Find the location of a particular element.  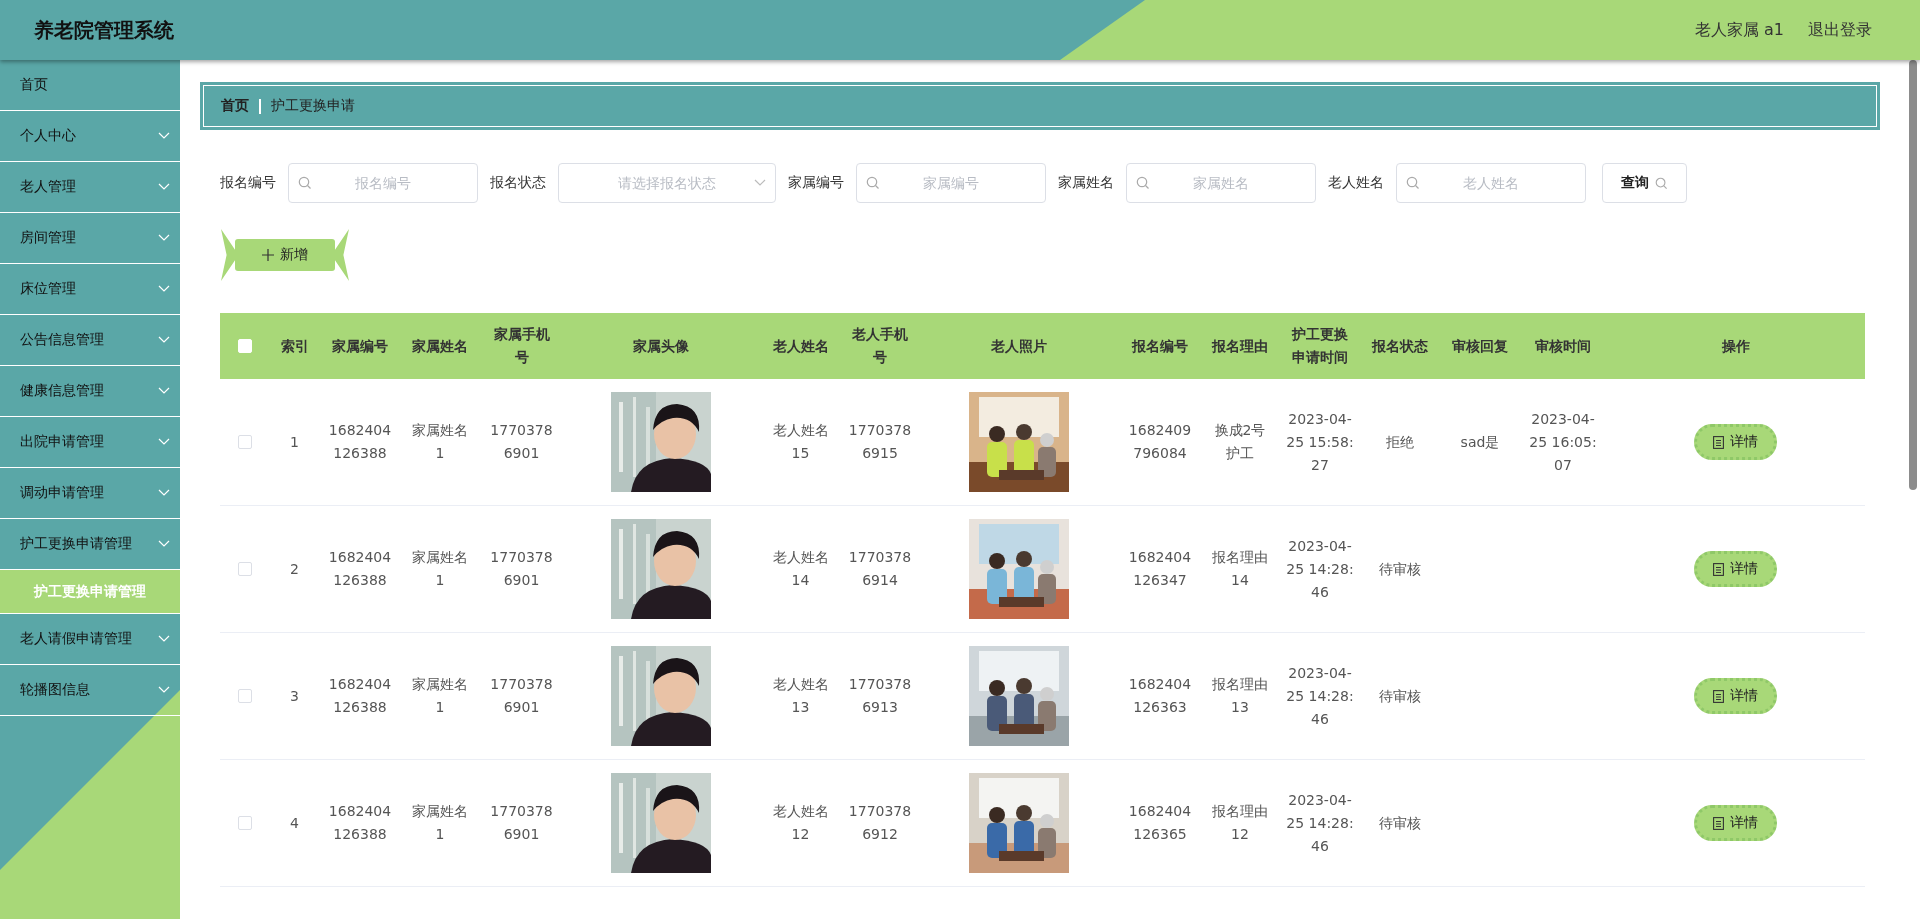

table-cell-text: 报名理由 14 is located at coordinates (1240, 569).